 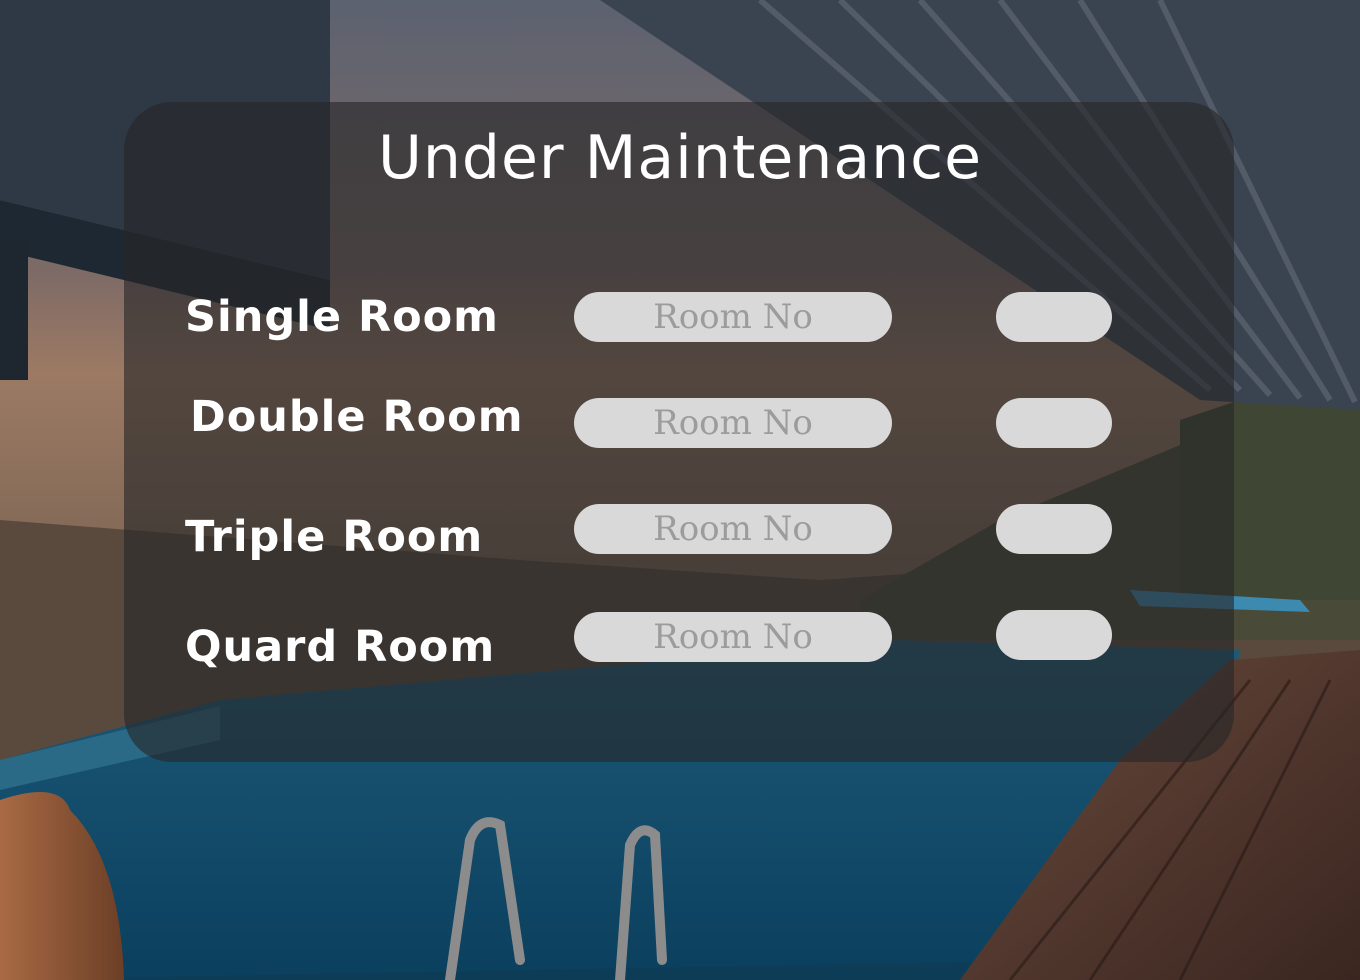 I want to click on page-title: Under Maintenance, so click(x=680, y=158).